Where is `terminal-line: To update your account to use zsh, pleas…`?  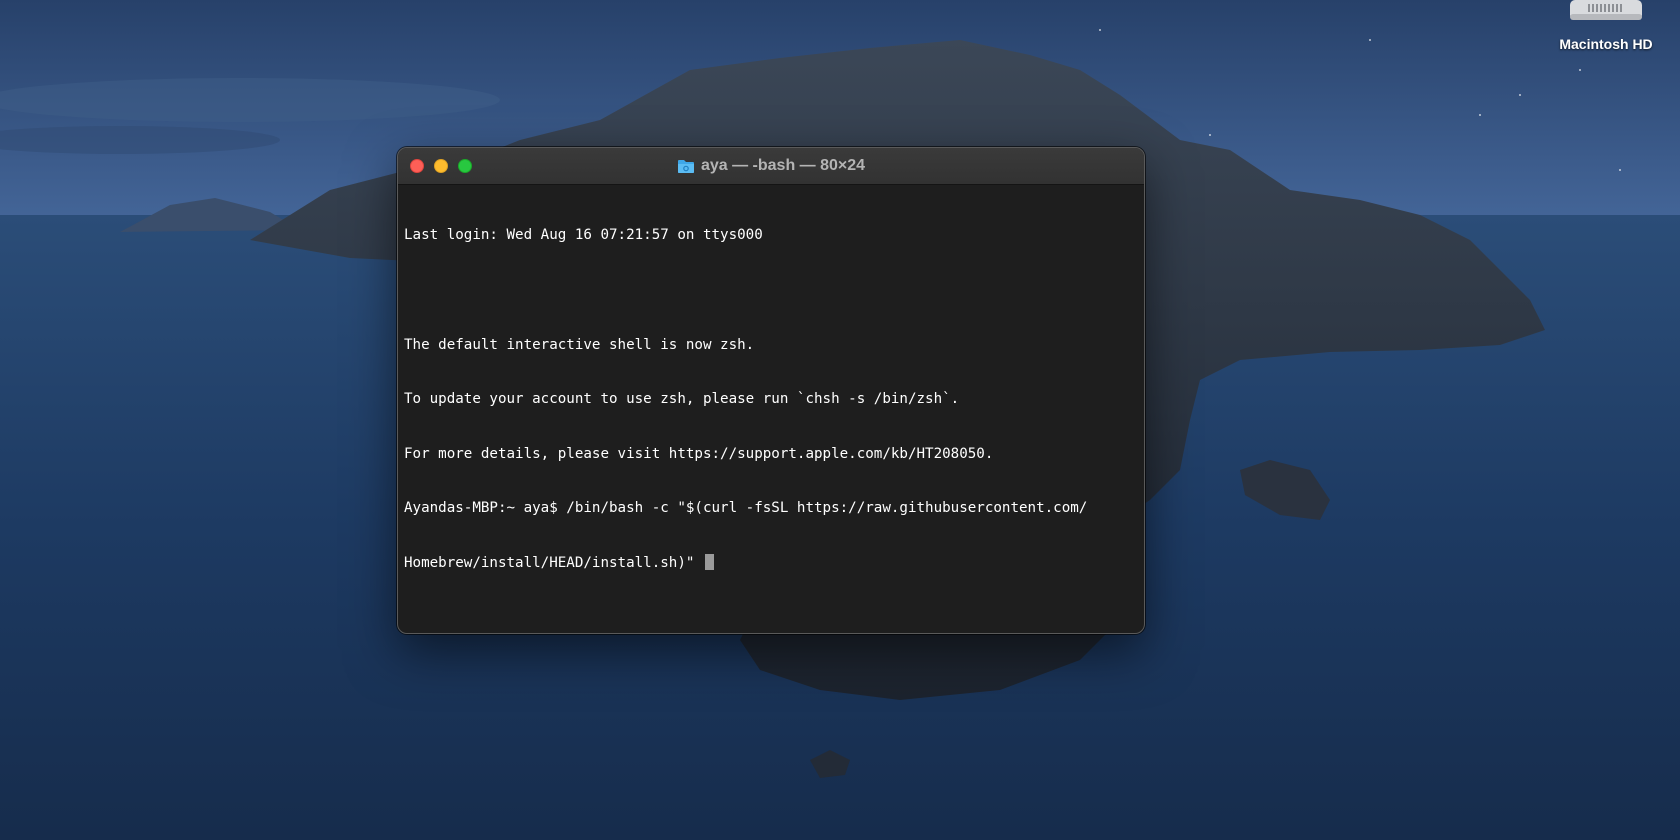
terminal-line: To update your account to use zsh, pleas… is located at coordinates (682, 399).